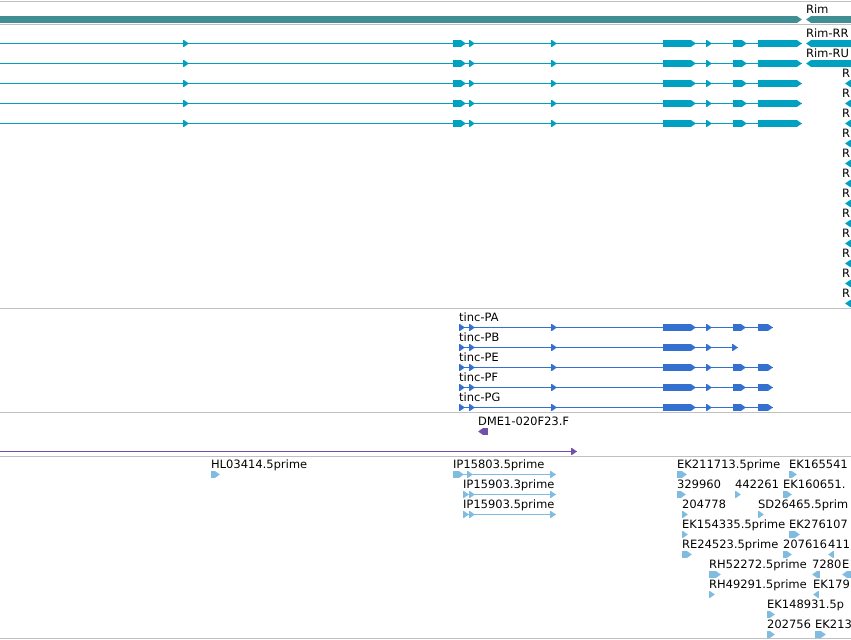 This screenshot has height=640, width=851. Describe the element at coordinates (479, 317) in the screenshot. I see `feature-label: tinc-PA` at that location.